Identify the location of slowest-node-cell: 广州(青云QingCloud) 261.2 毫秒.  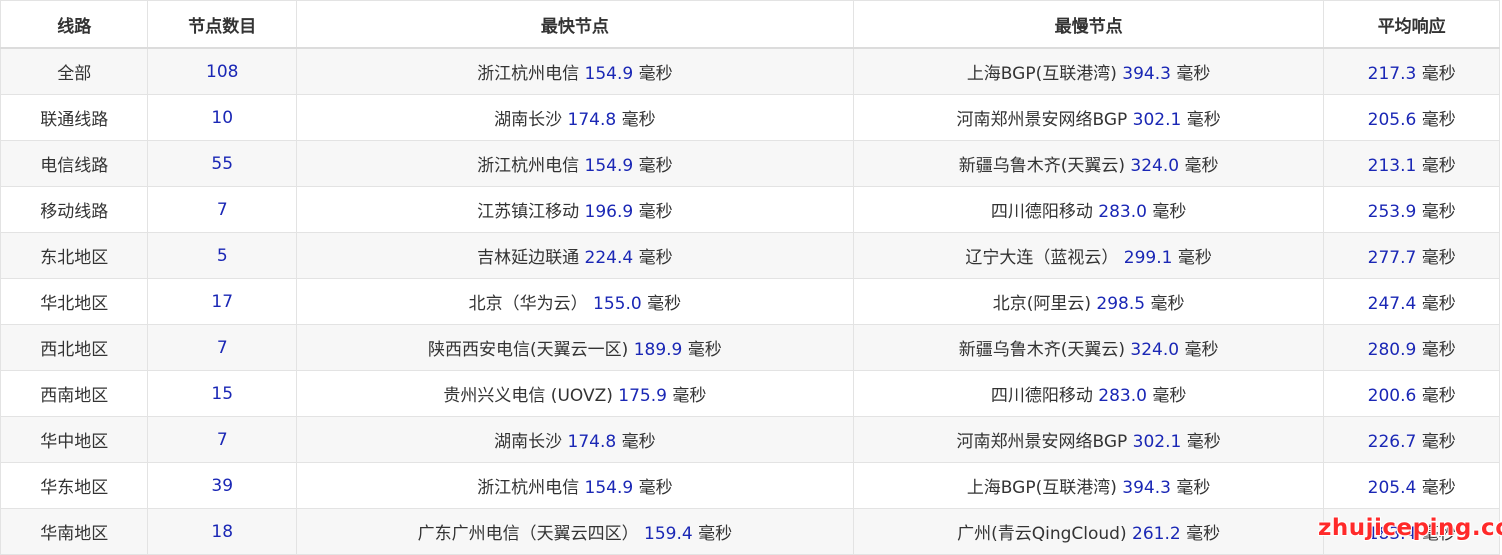
(1088, 531).